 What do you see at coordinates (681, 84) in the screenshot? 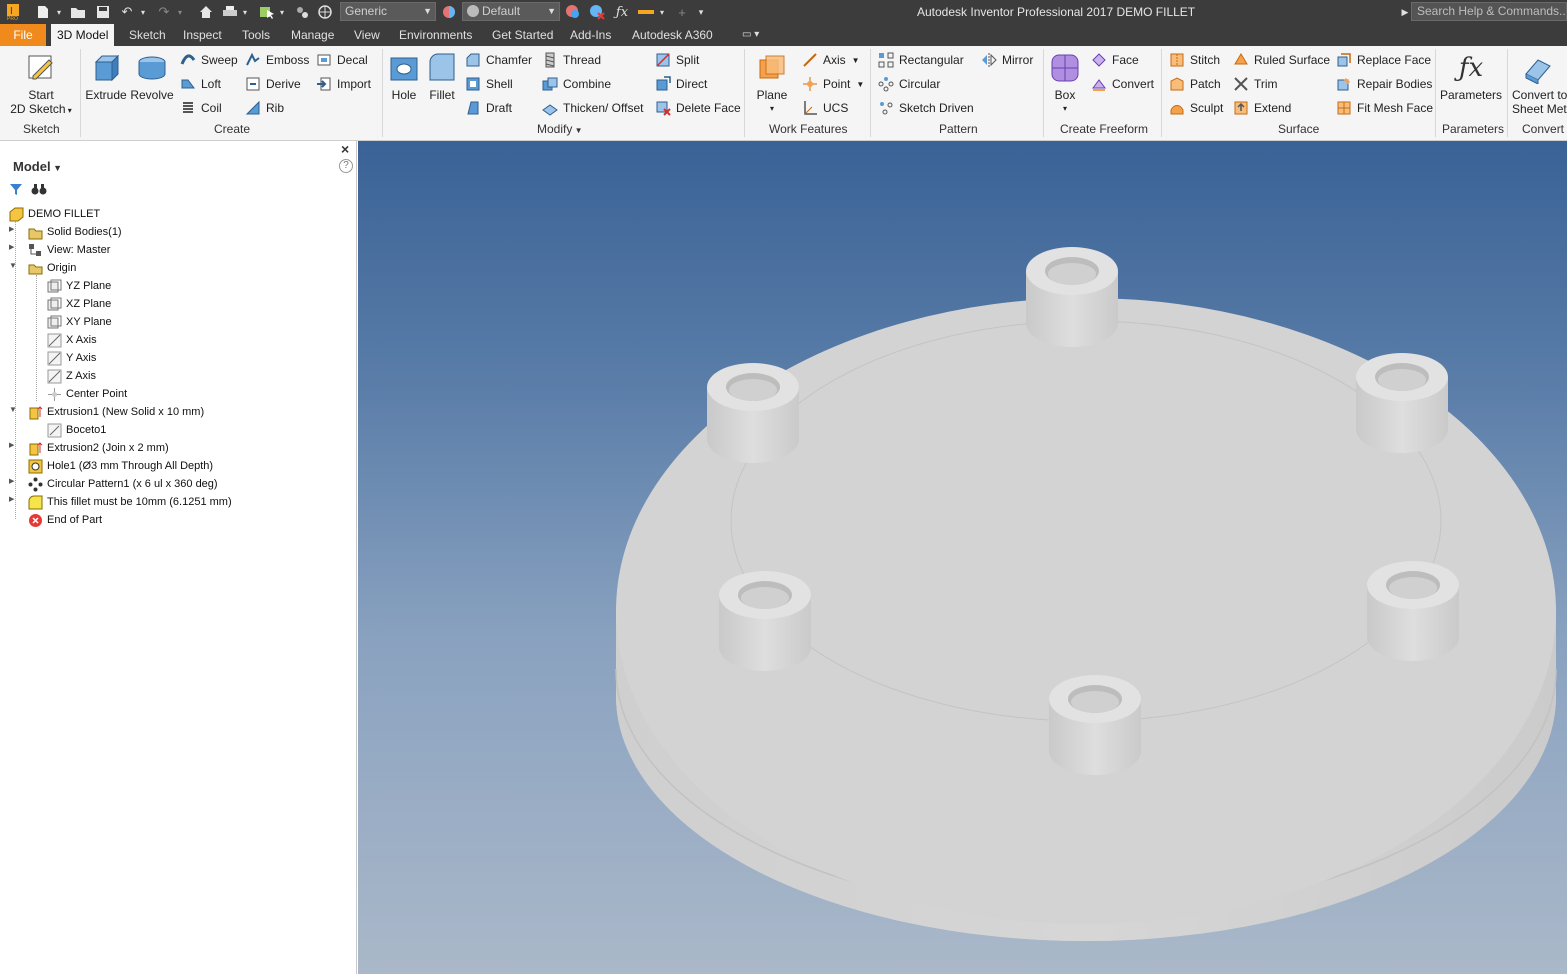
I see `direct-button: Direct` at bounding box center [681, 84].